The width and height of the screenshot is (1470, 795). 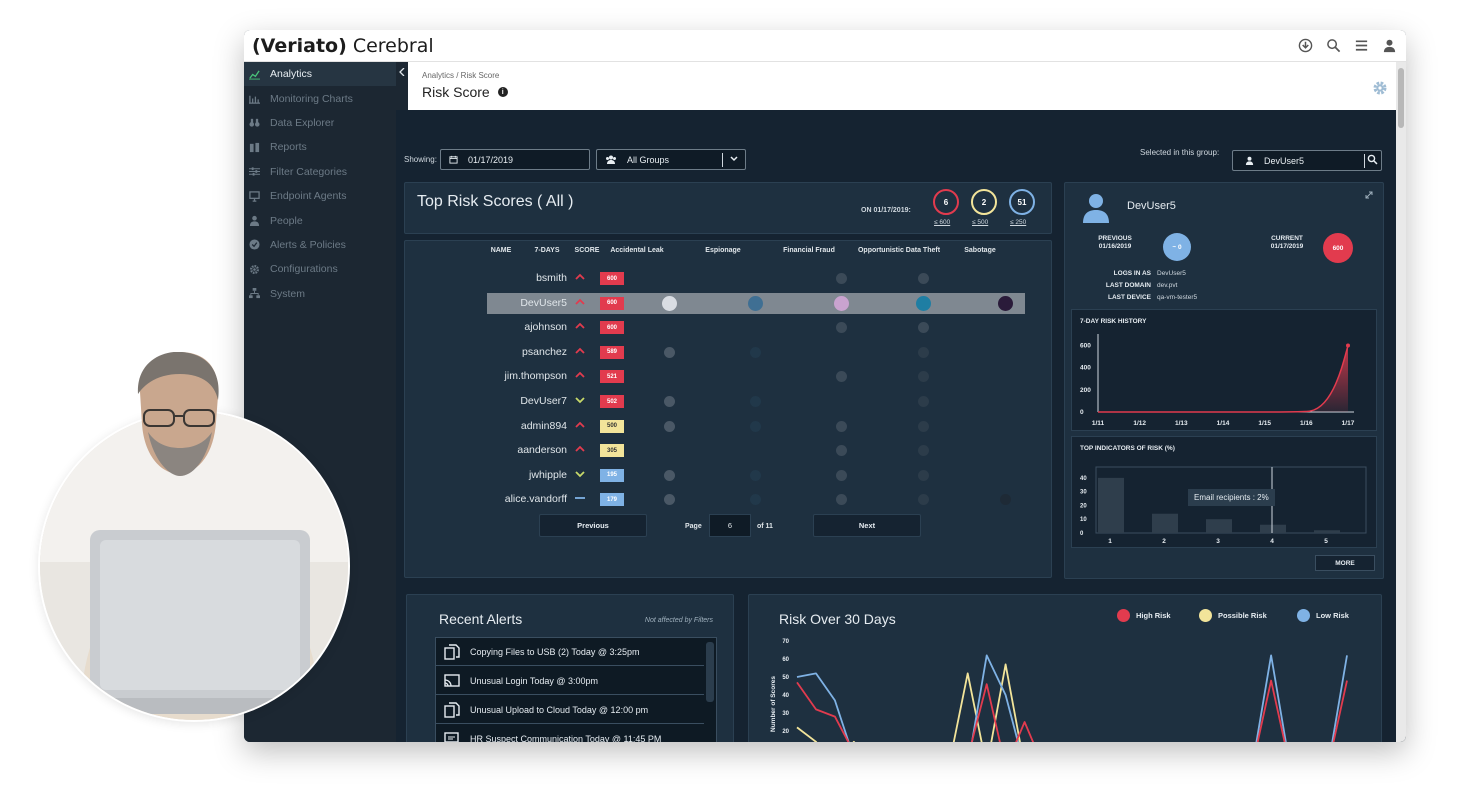 What do you see at coordinates (543, 401) in the screenshot?
I see `user-name-cell: DevUser7` at bounding box center [543, 401].